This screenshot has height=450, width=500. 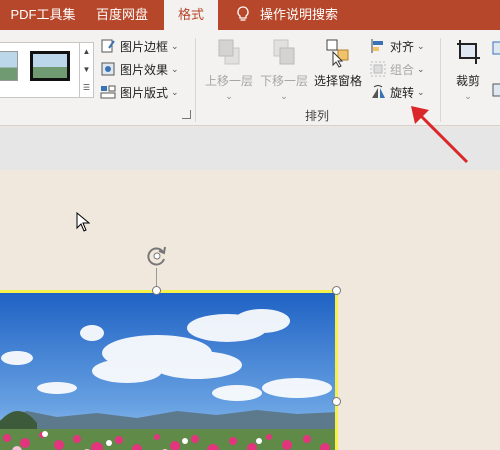 What do you see at coordinates (86, 52) in the screenshot?
I see `gallery-up-icon: ▲` at bounding box center [86, 52].